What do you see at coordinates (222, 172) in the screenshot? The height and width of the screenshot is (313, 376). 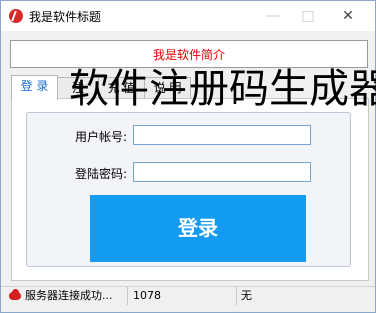 I see `password-input` at bounding box center [222, 172].